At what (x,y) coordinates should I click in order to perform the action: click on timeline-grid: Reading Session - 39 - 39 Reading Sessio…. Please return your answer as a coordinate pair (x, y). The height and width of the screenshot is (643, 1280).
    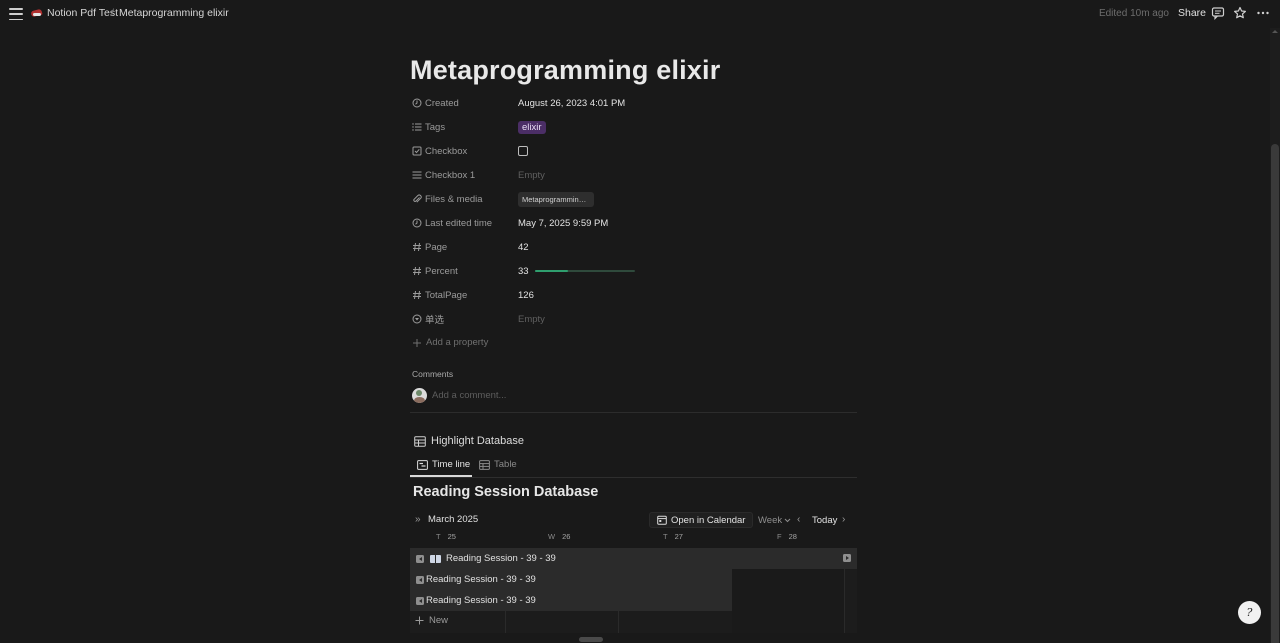
    Looking at the image, I should click on (633, 590).